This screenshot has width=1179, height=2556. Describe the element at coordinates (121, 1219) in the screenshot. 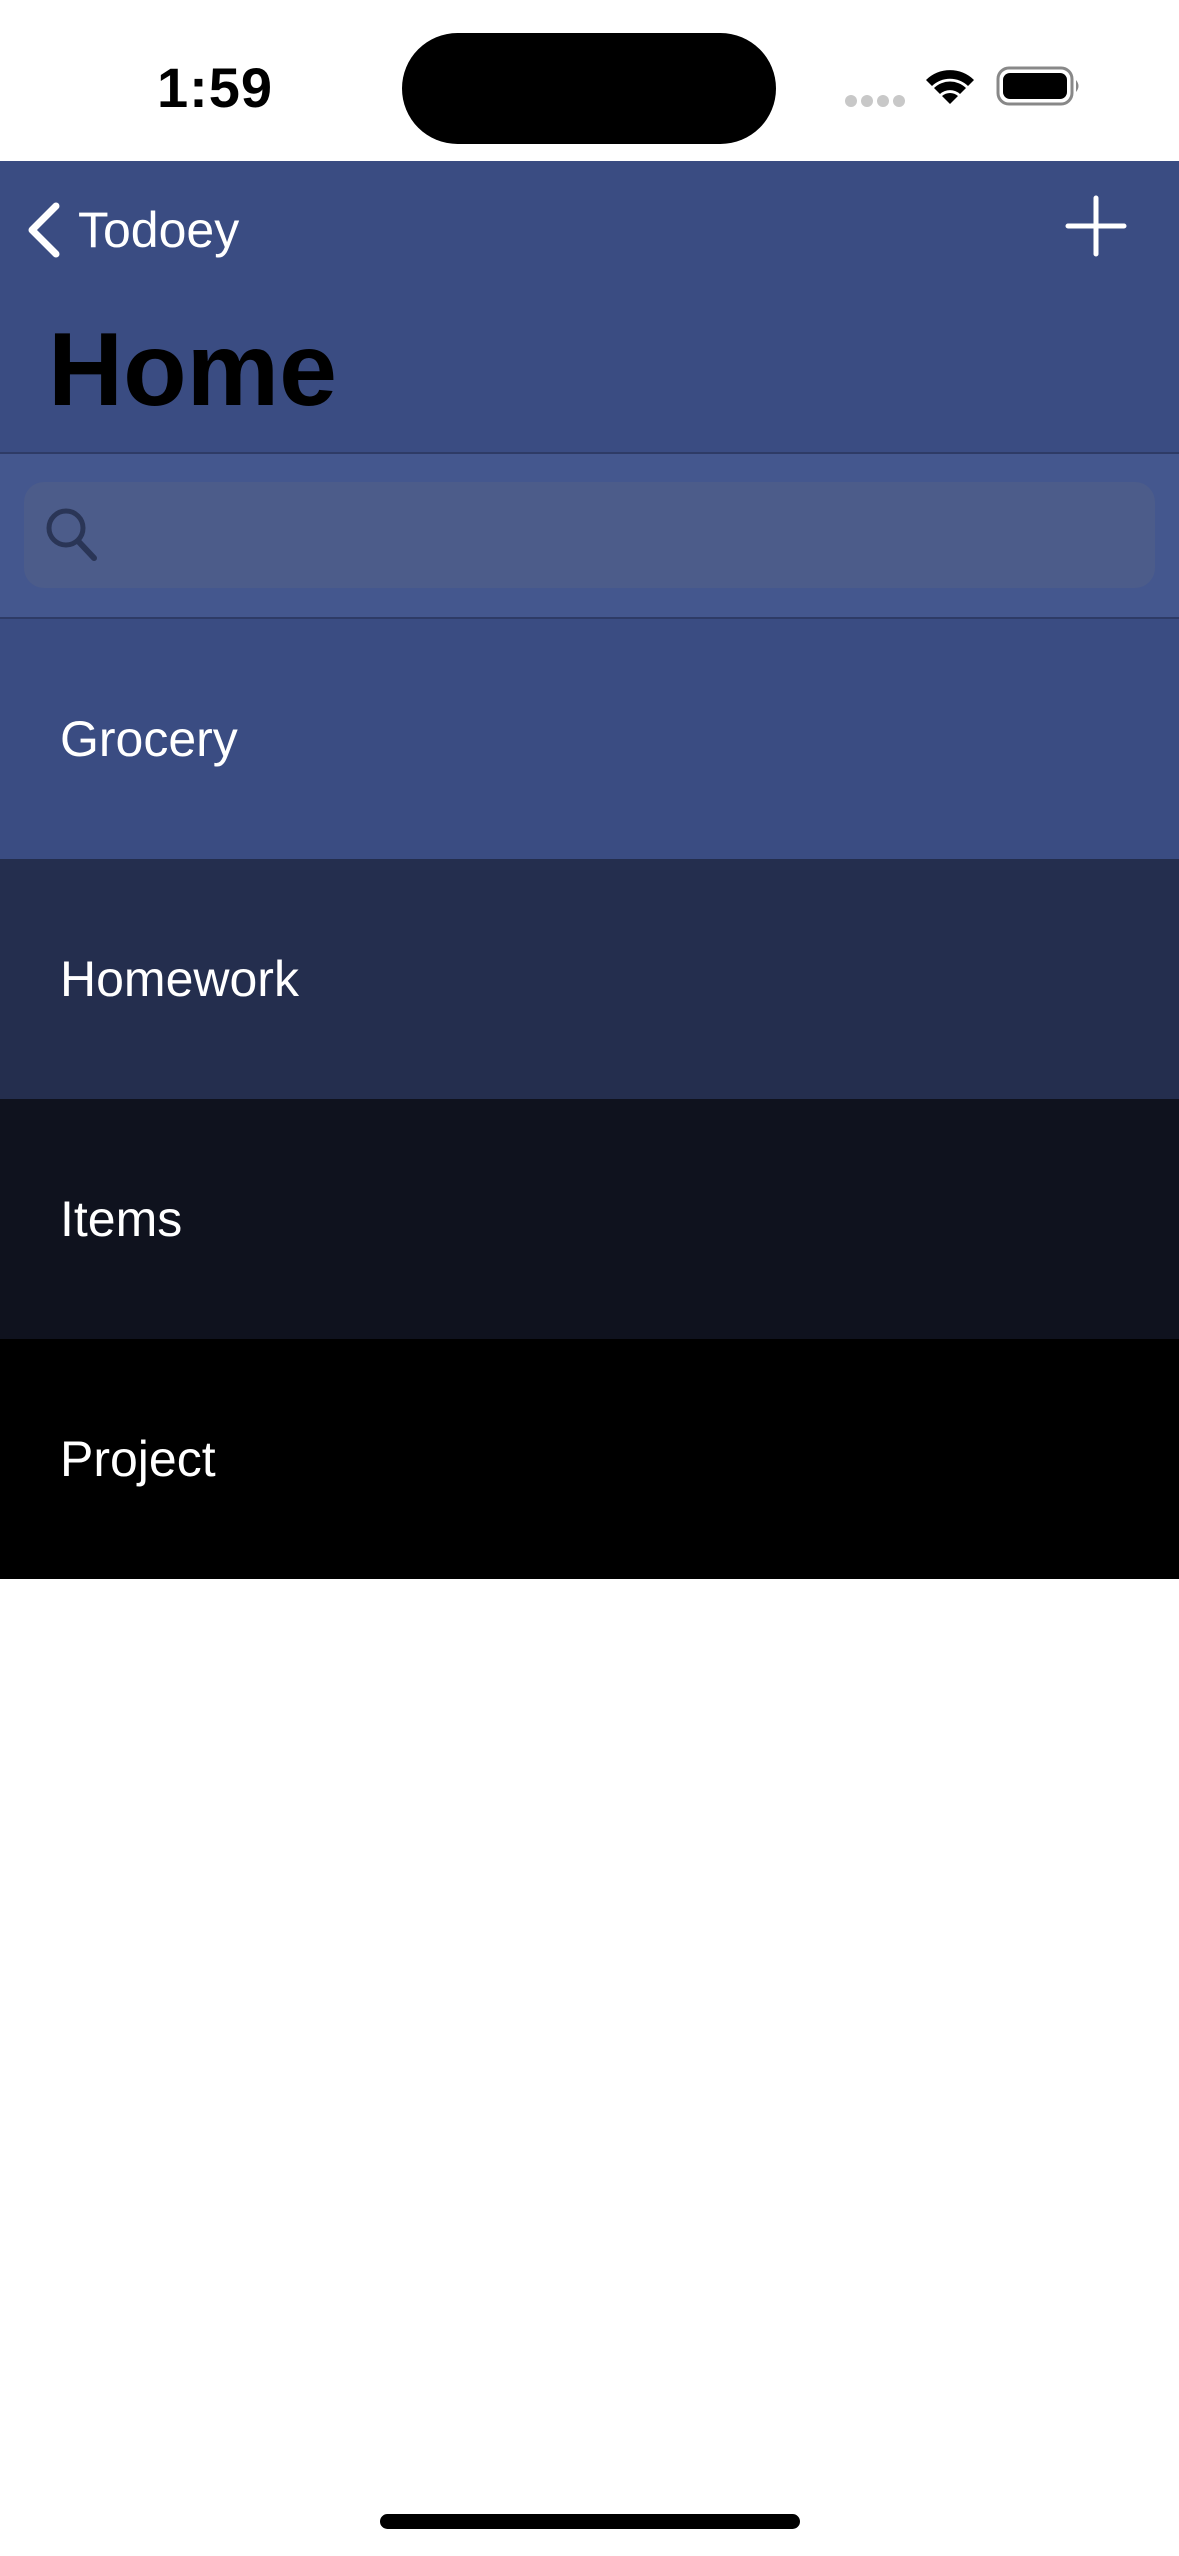

I see `list-item-label: Items` at that location.